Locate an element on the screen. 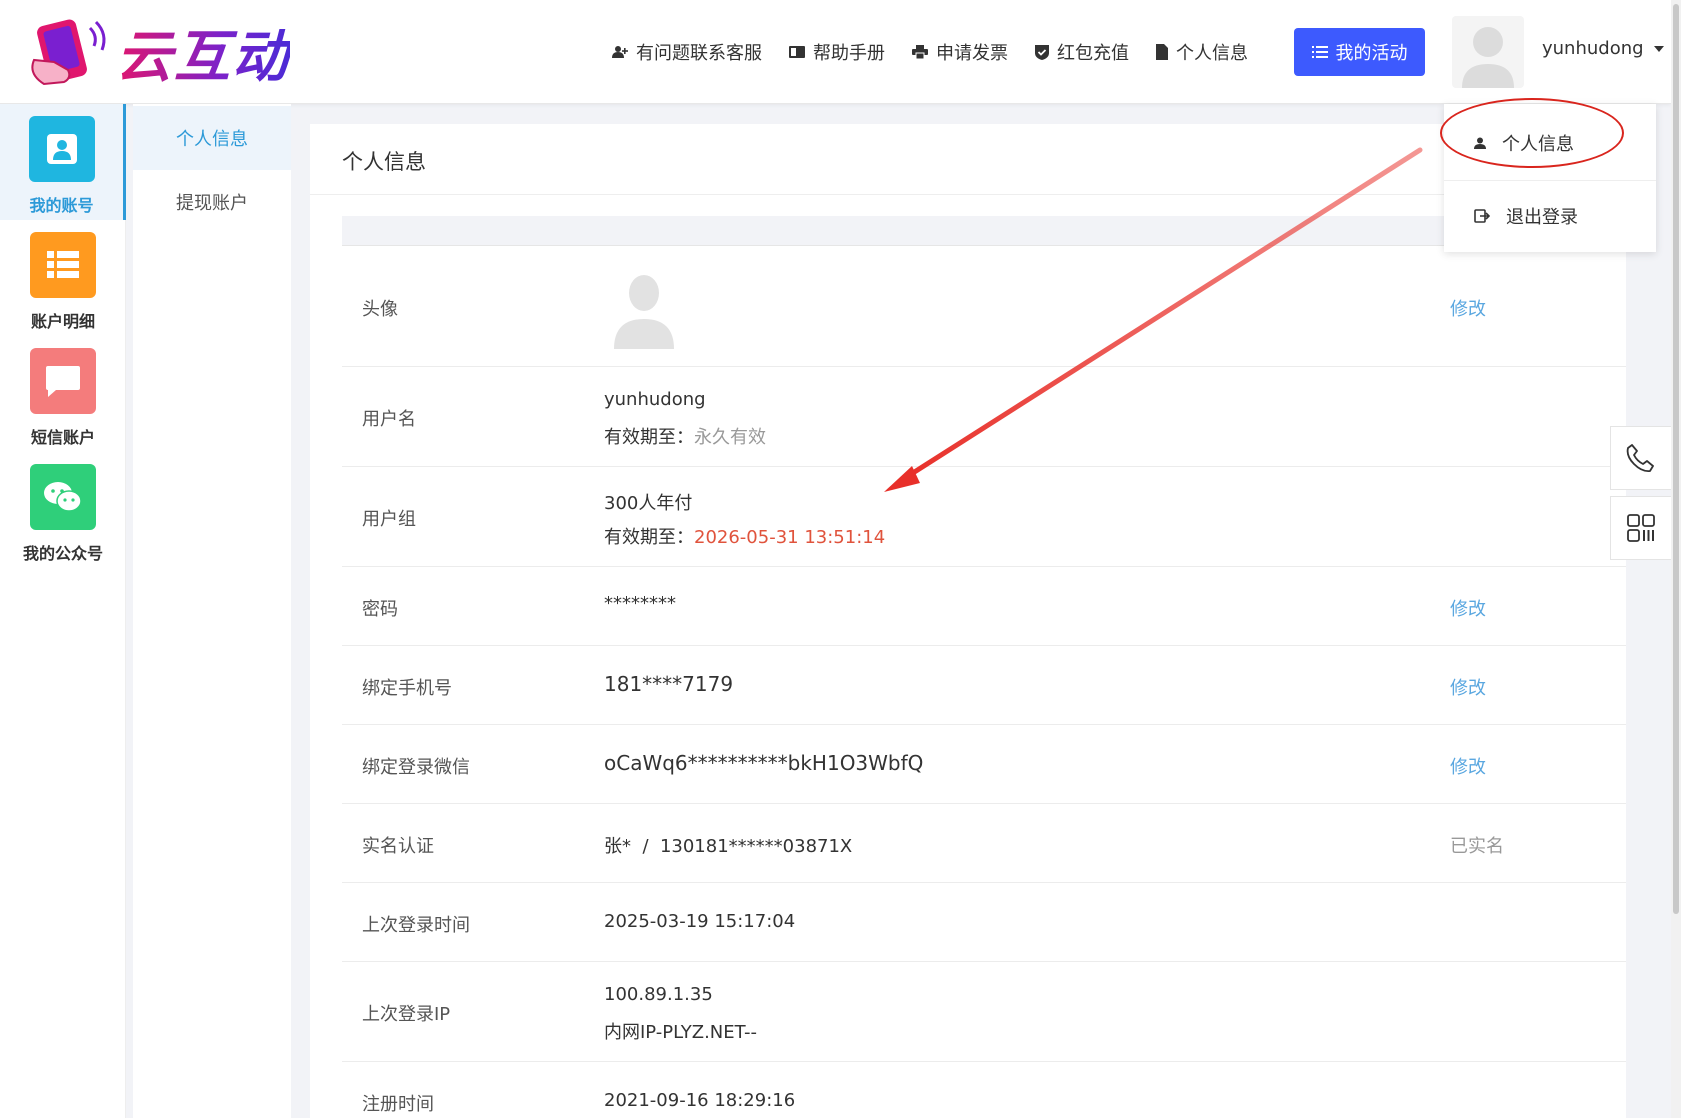  row-label: 实名认证 is located at coordinates (398, 846).